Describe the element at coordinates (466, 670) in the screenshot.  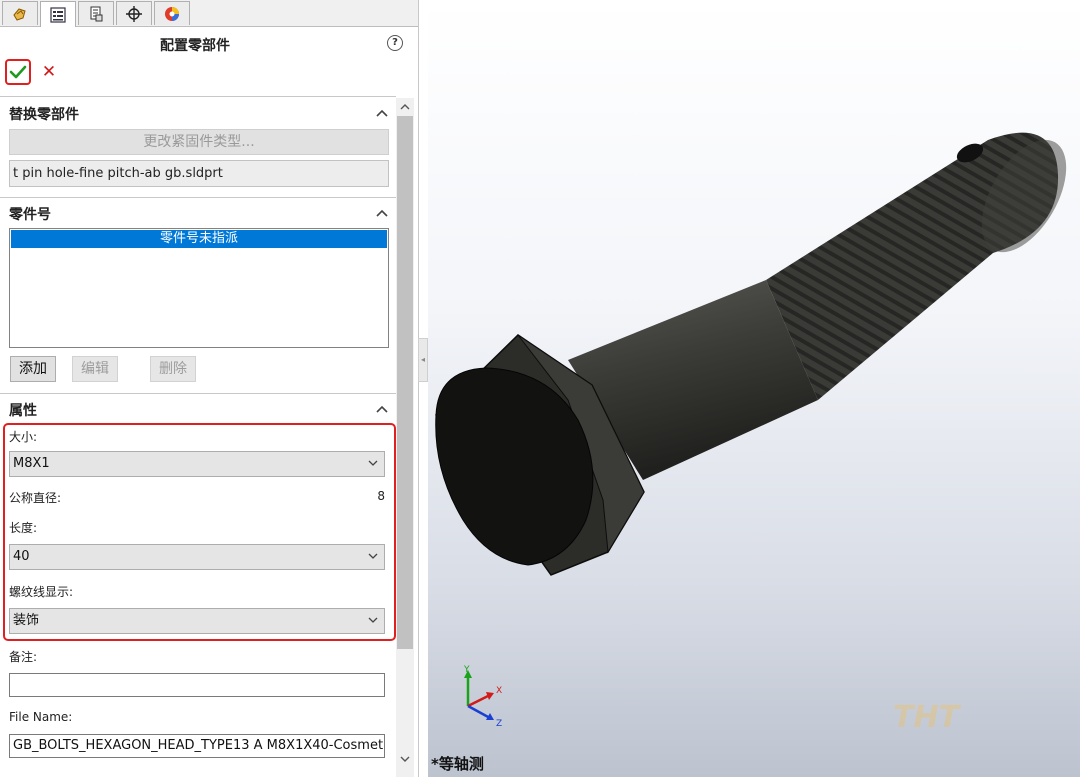
I see `triad-y-label: Y` at that location.